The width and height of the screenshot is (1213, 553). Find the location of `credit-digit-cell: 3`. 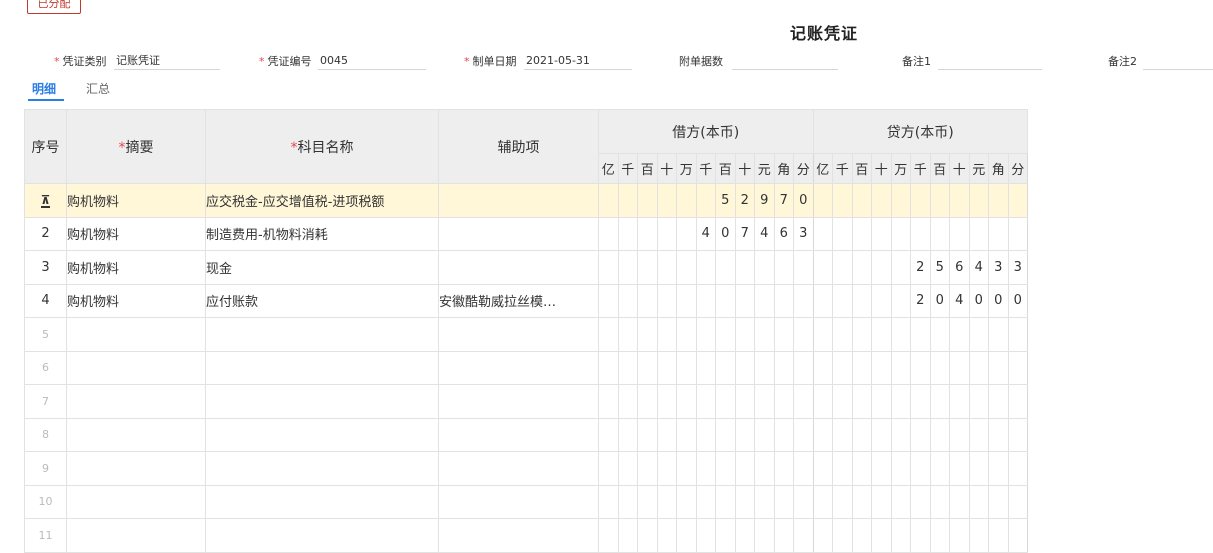

credit-digit-cell: 3 is located at coordinates (998, 267).